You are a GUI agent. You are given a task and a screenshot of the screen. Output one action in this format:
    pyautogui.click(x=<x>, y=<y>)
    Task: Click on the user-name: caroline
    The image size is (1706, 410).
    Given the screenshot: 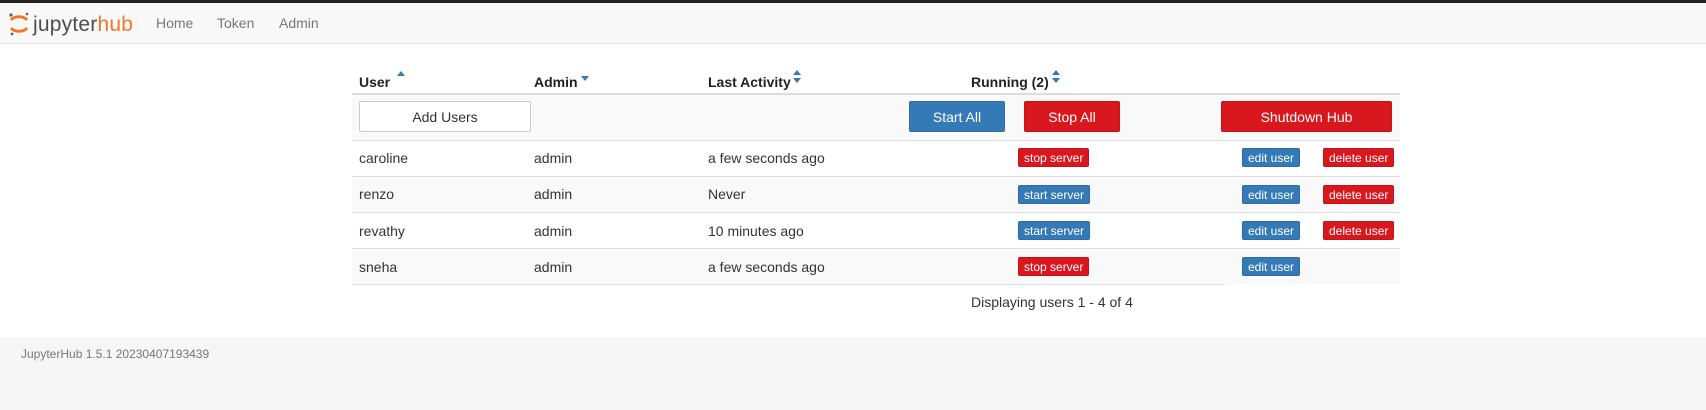 What is the action you would take?
    pyautogui.click(x=384, y=158)
    